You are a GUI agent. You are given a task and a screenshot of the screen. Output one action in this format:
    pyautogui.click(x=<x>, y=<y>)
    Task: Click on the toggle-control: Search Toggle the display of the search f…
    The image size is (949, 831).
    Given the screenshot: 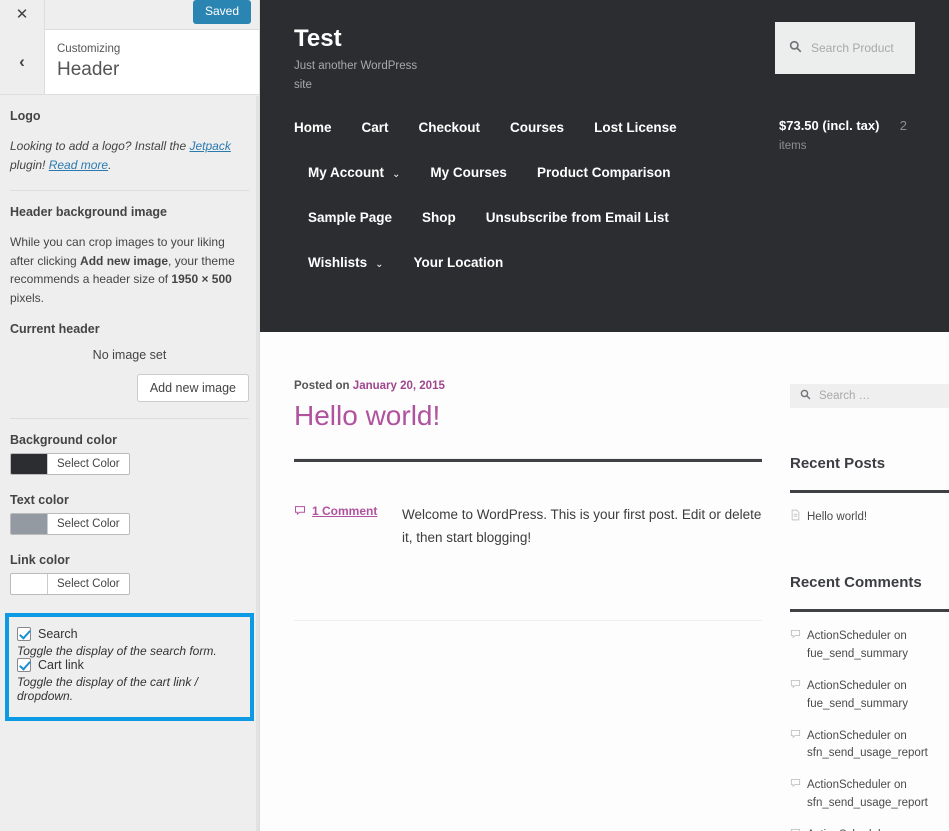 What is the action you would take?
    pyautogui.click(x=129, y=642)
    